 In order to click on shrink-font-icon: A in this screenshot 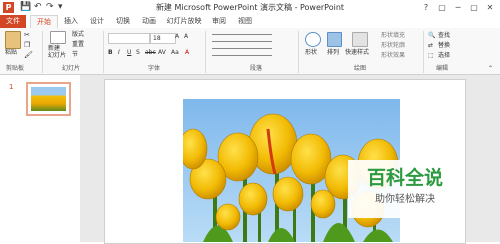, I will do `click(186, 37)`.